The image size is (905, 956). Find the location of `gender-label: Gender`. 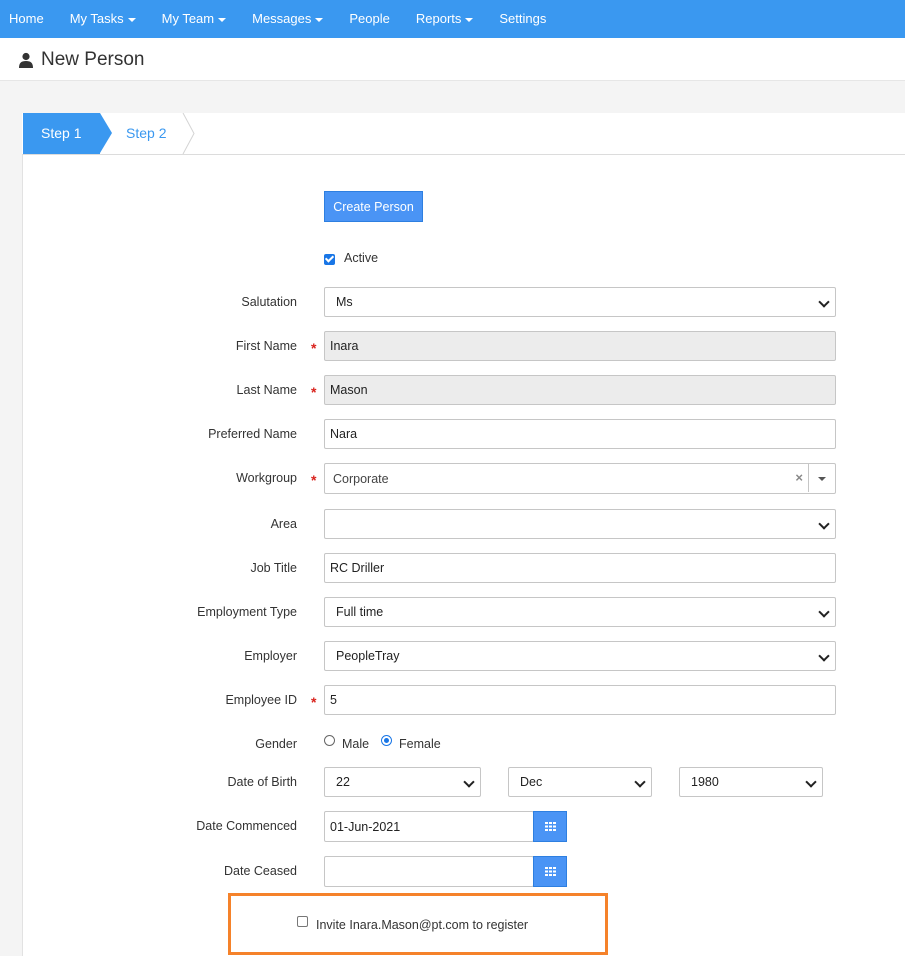

gender-label: Gender is located at coordinates (276, 744).